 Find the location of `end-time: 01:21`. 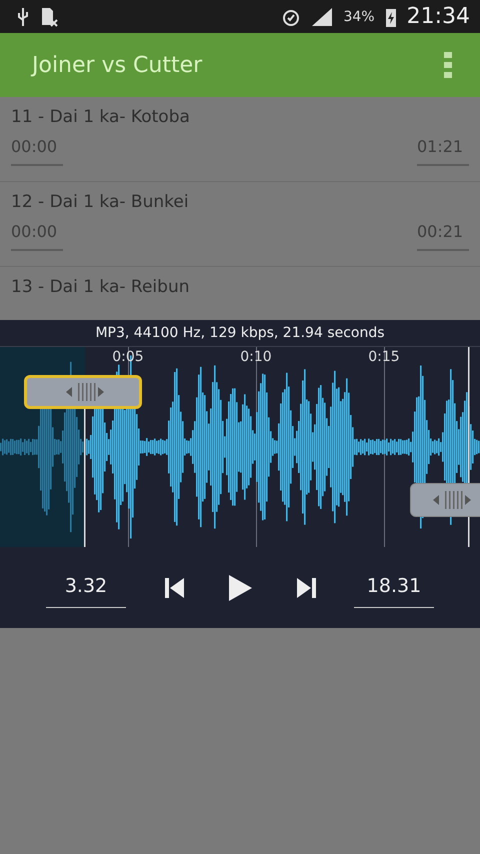

end-time: 01:21 is located at coordinates (443, 151).